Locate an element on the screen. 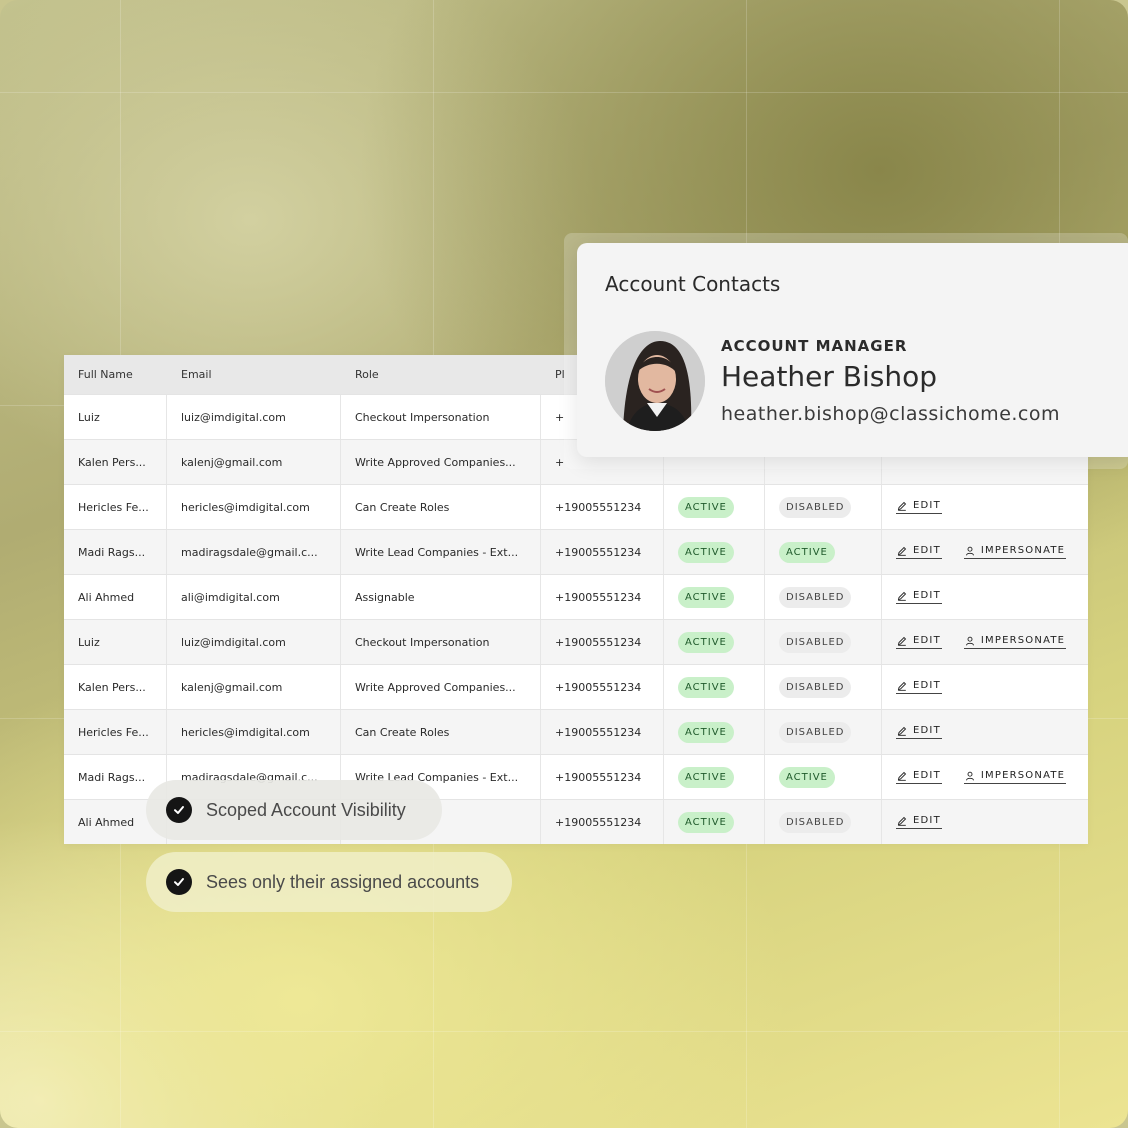  header-email: Email is located at coordinates (254, 374).